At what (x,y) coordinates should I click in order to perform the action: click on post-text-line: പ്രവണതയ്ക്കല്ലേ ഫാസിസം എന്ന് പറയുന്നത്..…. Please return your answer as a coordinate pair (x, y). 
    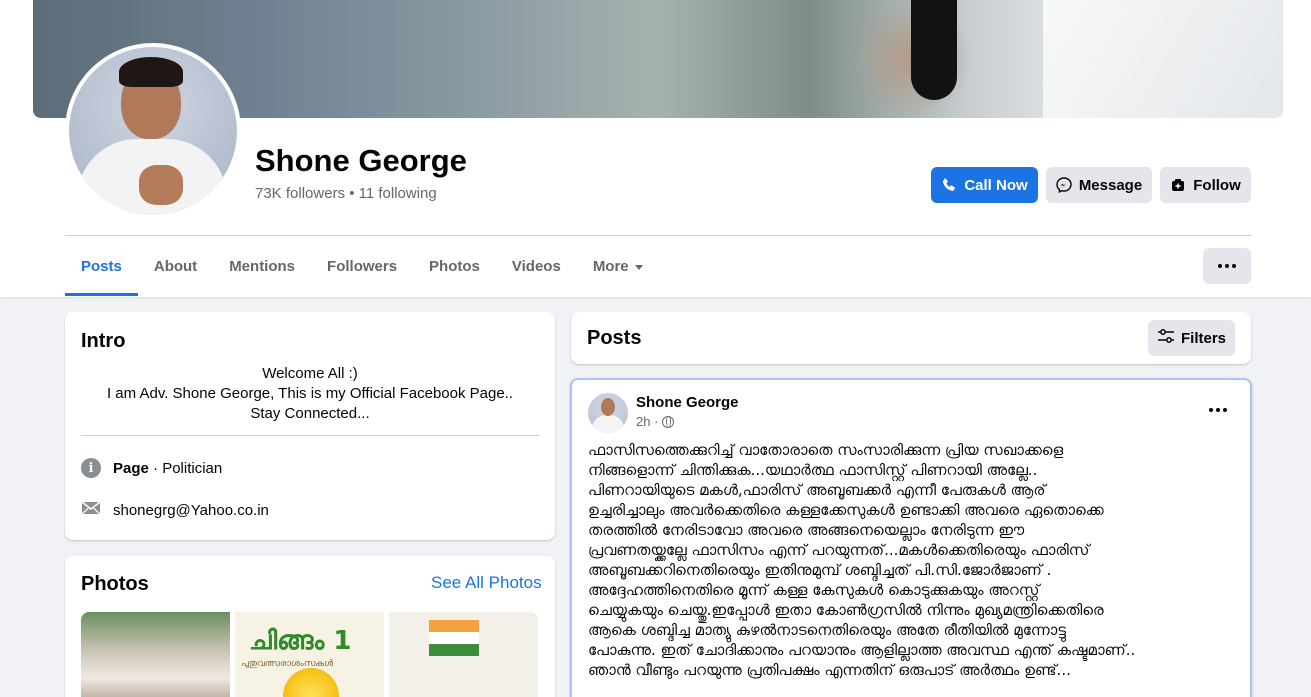
    Looking at the image, I should click on (839, 550).